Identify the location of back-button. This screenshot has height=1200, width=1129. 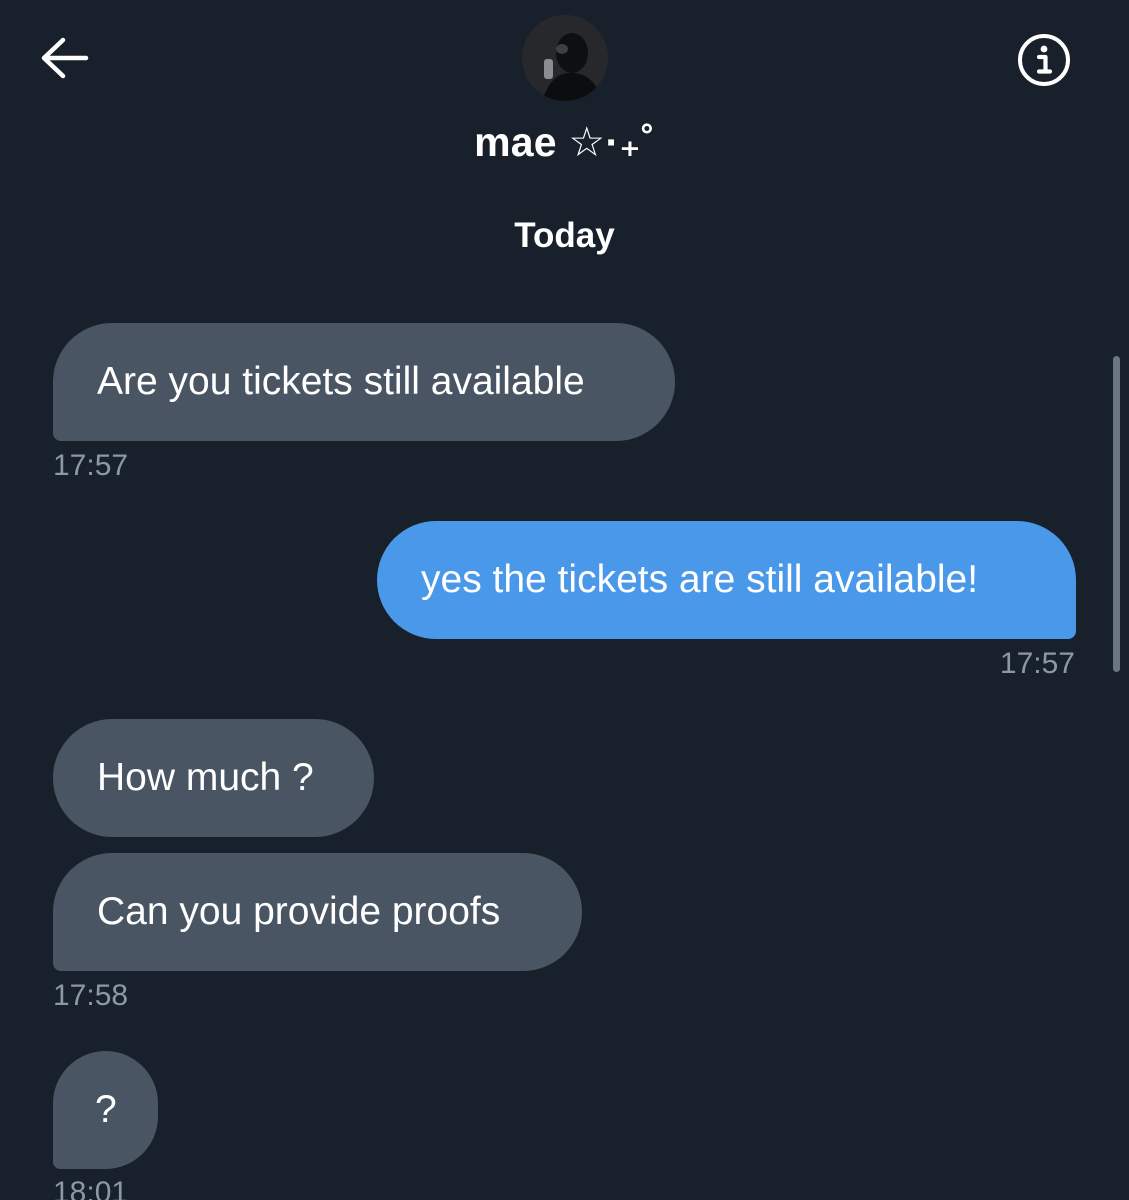
(64, 58).